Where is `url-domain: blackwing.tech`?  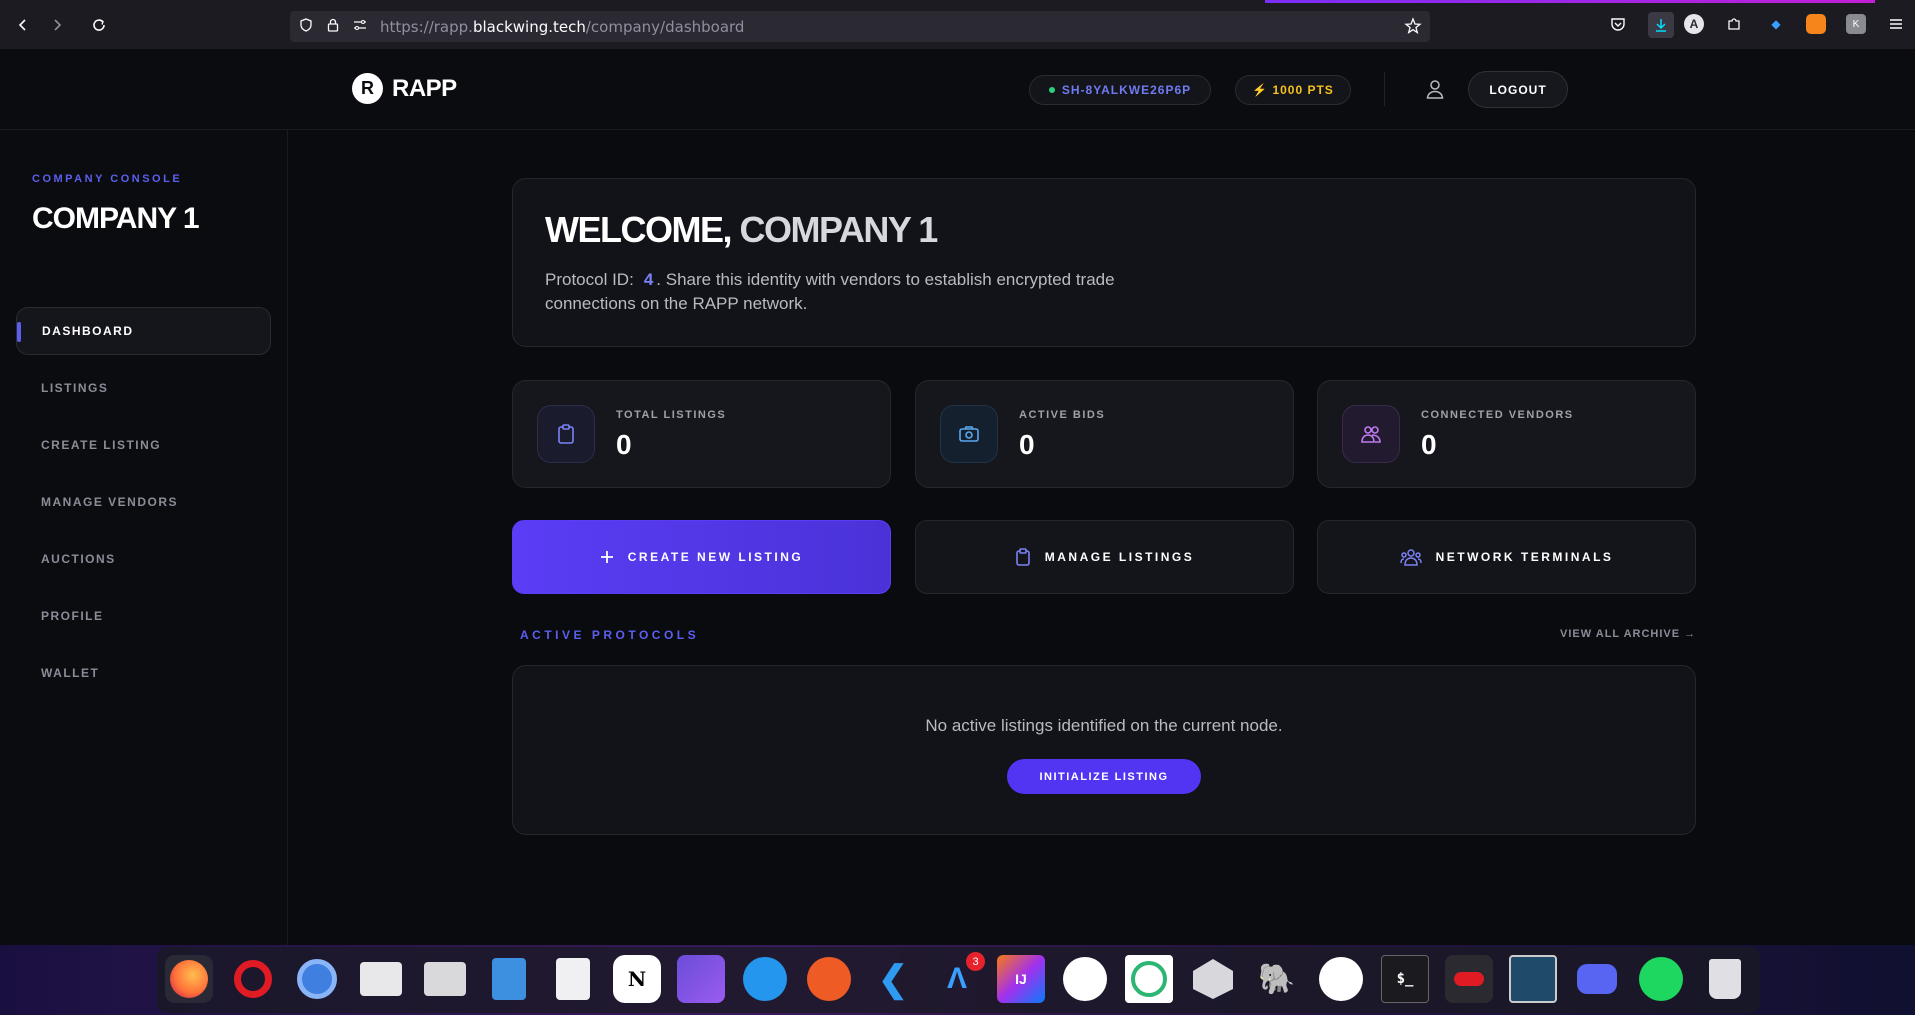
url-domain: blackwing.tech is located at coordinates (529, 26).